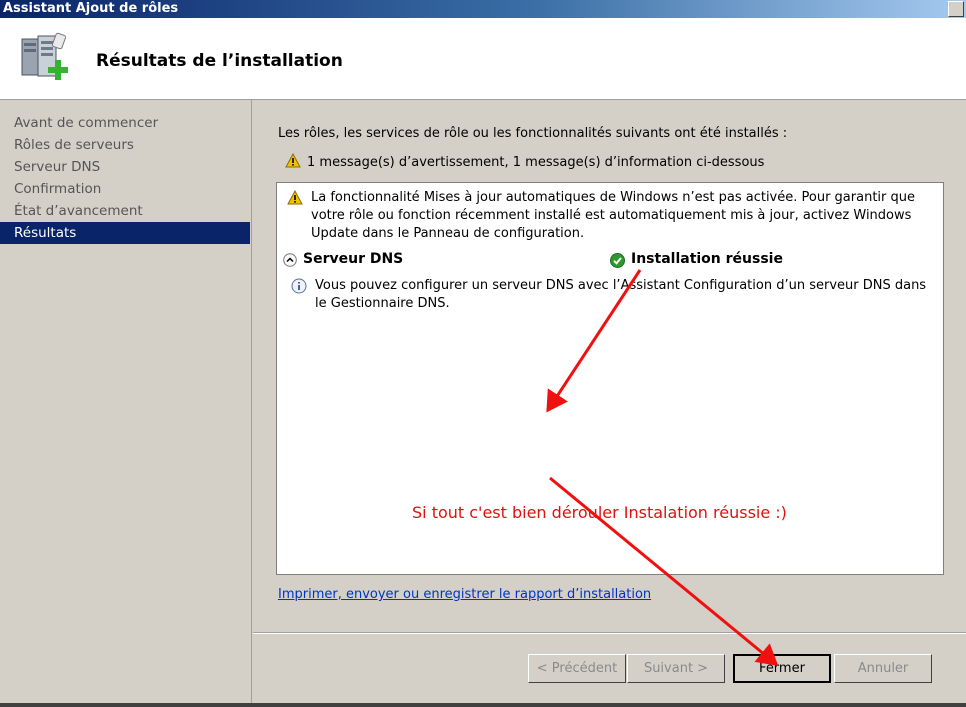 The height and width of the screenshot is (707, 966). What do you see at coordinates (125, 211) in the screenshot?
I see `sidebar-item-etat-avancement: État d’avancement` at bounding box center [125, 211].